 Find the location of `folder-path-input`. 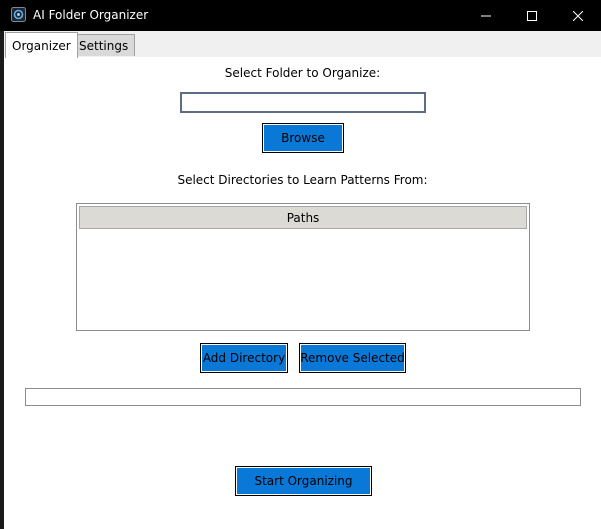

folder-path-input is located at coordinates (303, 102).